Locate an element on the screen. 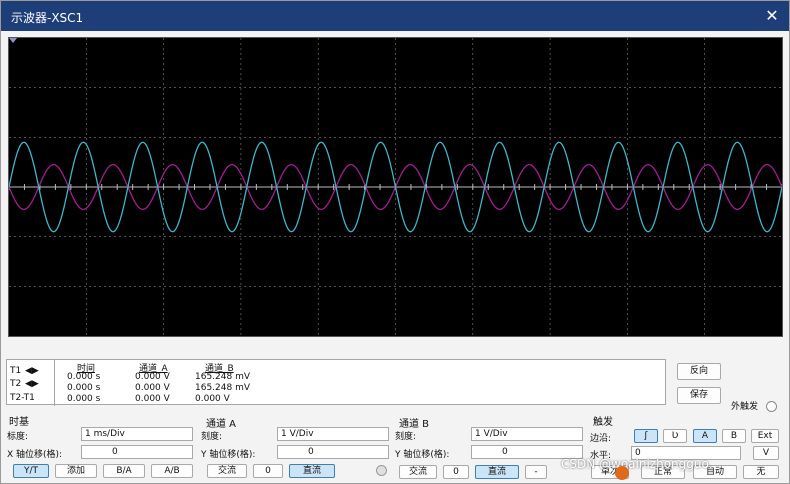 The image size is (790, 484). channel-b-dc-button: 直流 is located at coordinates (497, 472).